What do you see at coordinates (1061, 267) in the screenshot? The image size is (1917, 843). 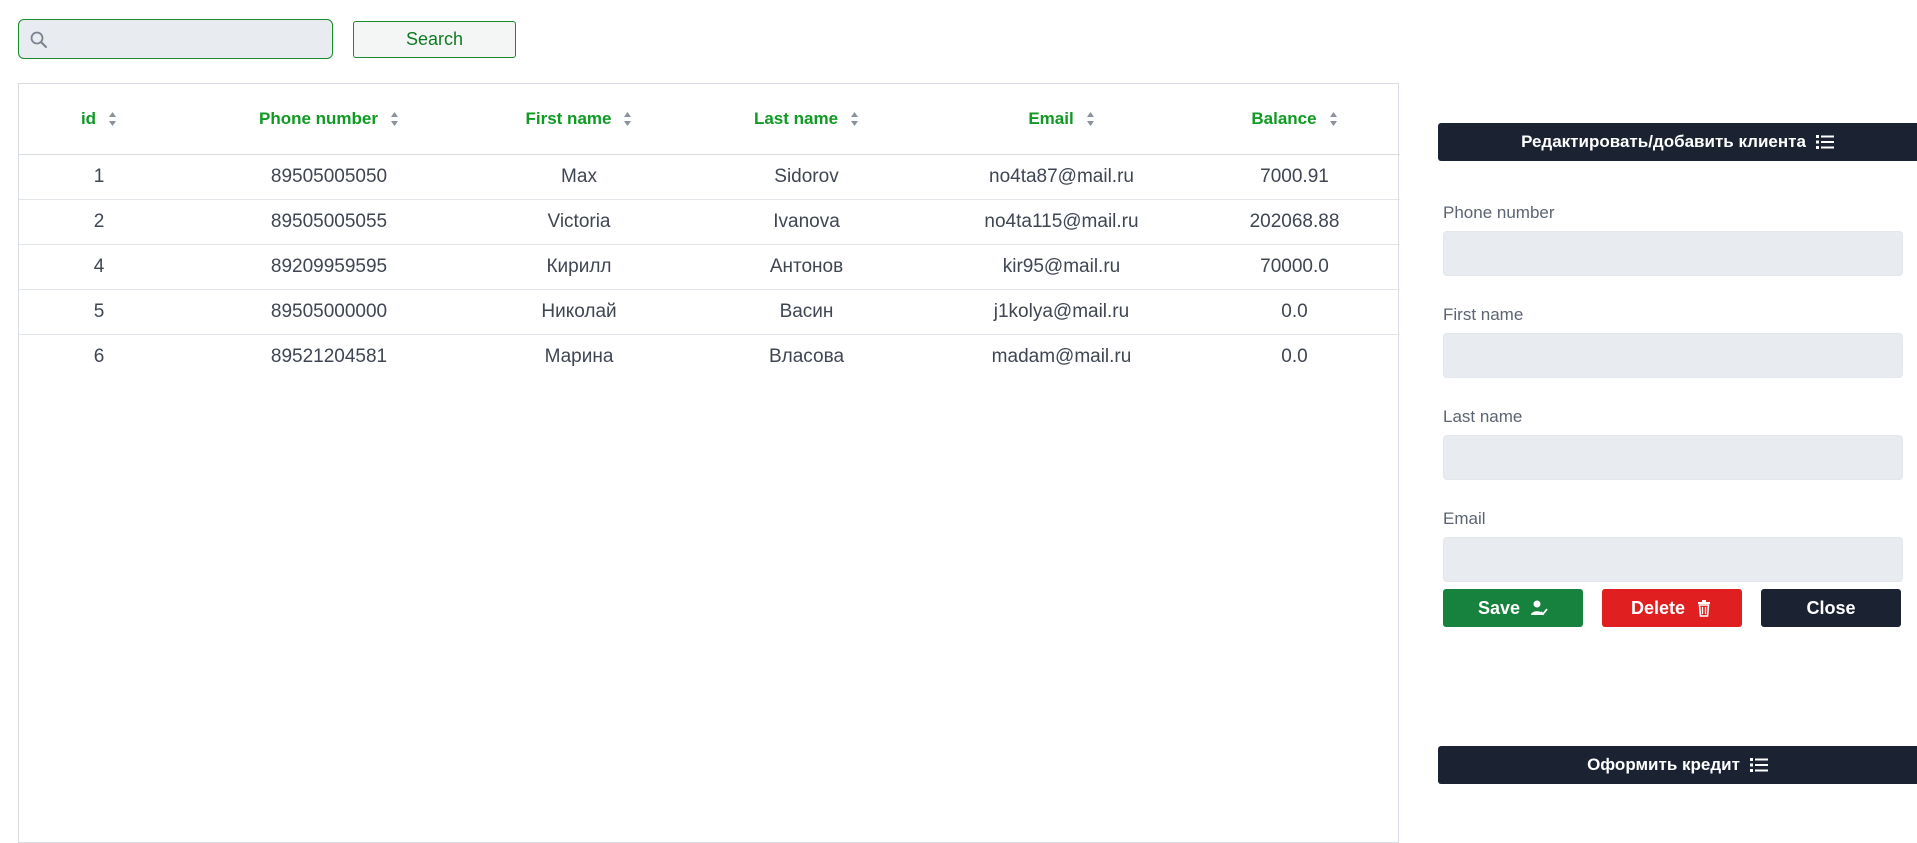 I see `cell-email: kir95@mail.ru` at bounding box center [1061, 267].